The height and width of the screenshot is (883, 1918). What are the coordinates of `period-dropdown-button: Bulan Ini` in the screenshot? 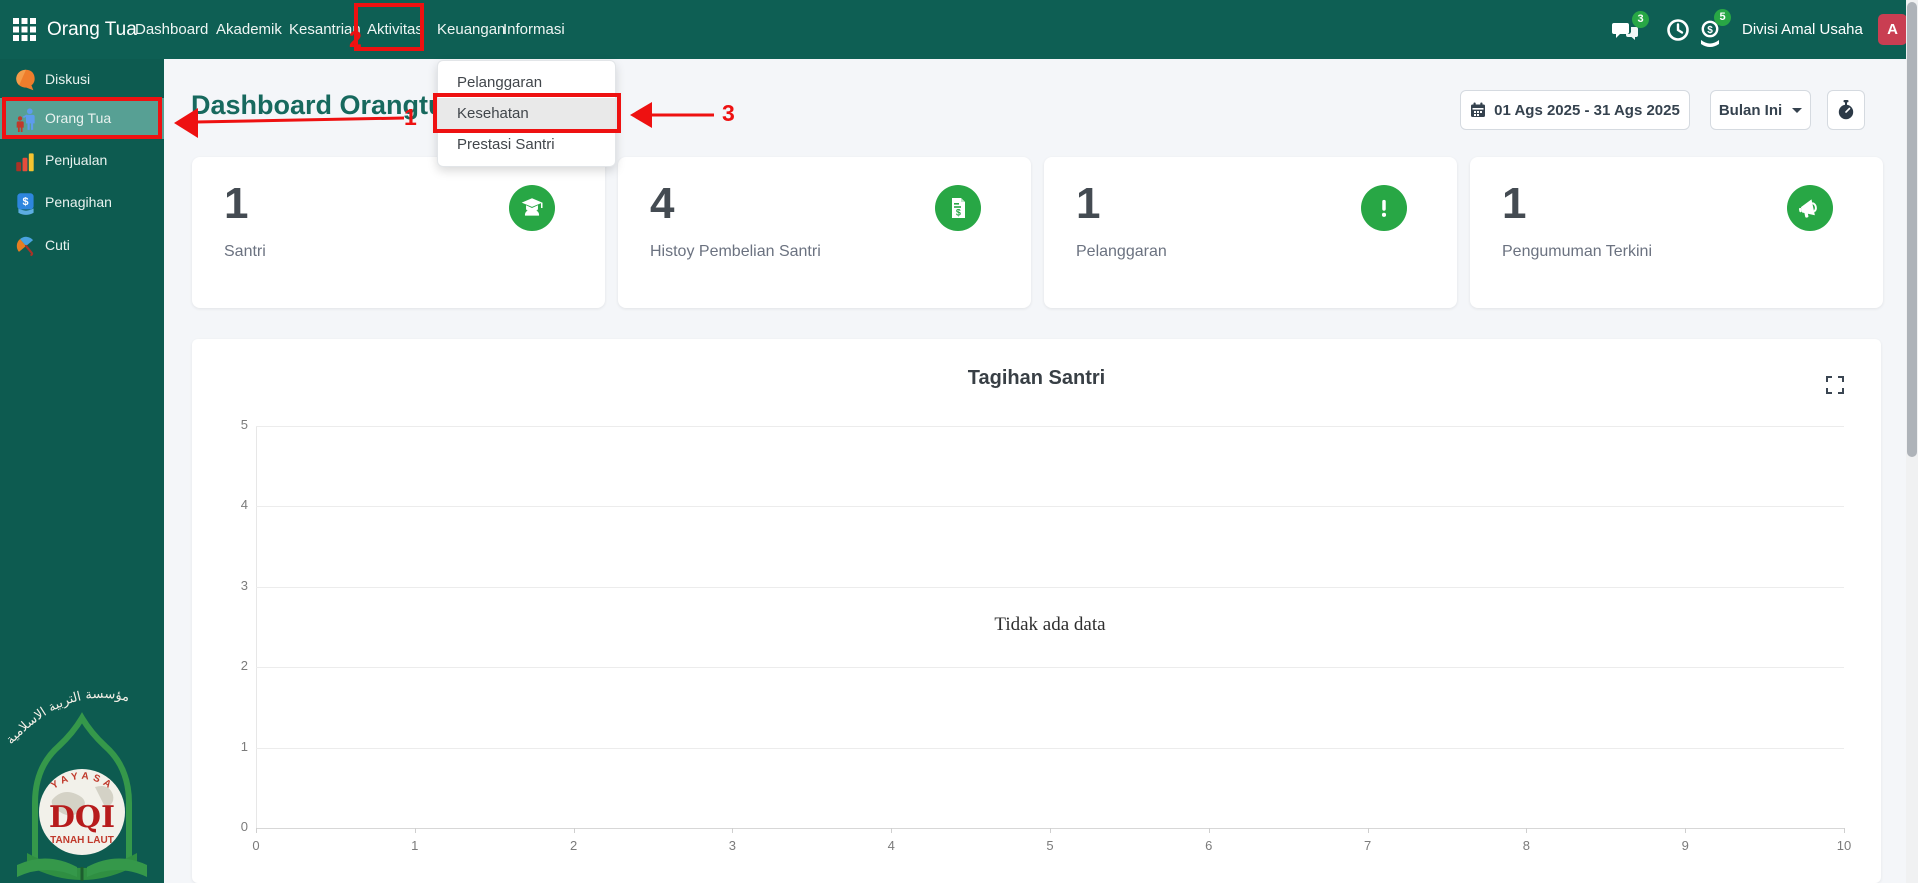 It's located at (1760, 110).